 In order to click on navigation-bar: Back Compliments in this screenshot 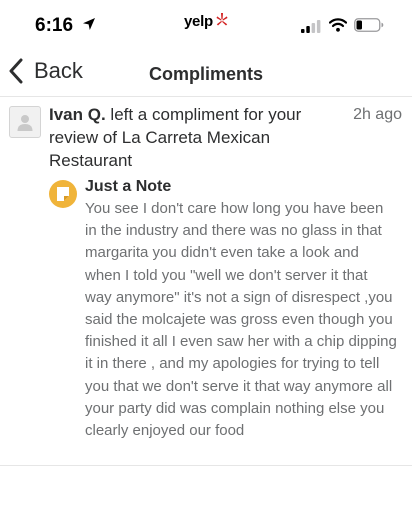, I will do `click(206, 73)`.